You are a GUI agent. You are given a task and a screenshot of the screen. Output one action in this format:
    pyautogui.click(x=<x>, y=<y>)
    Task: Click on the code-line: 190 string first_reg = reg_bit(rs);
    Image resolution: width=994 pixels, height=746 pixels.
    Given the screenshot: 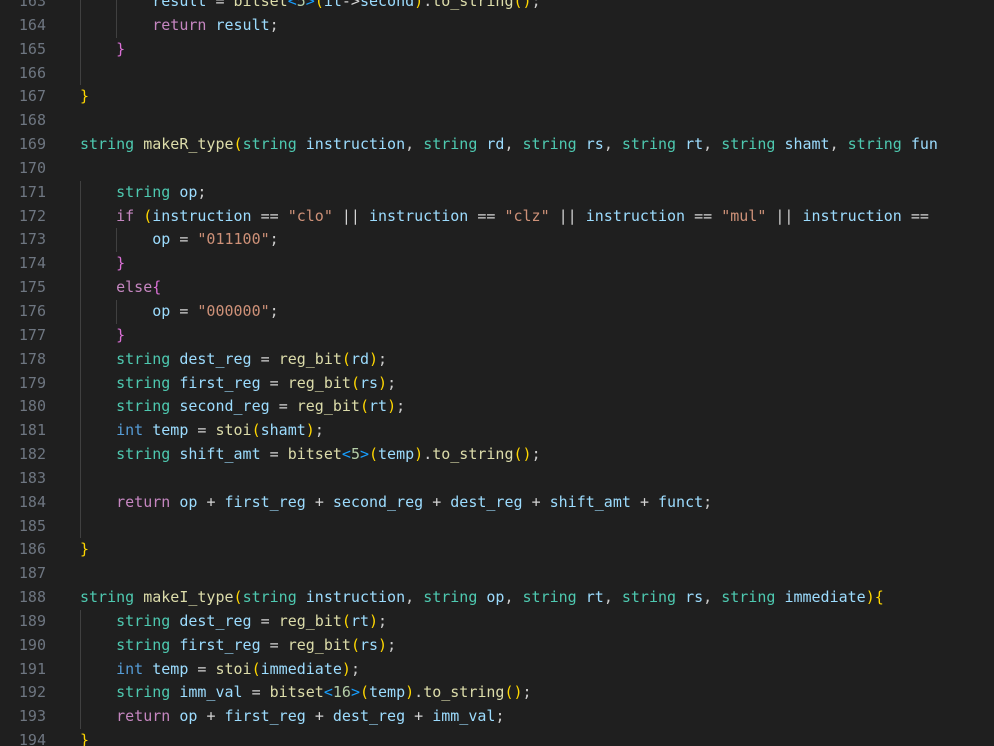 What is the action you would take?
    pyautogui.click(x=497, y=645)
    